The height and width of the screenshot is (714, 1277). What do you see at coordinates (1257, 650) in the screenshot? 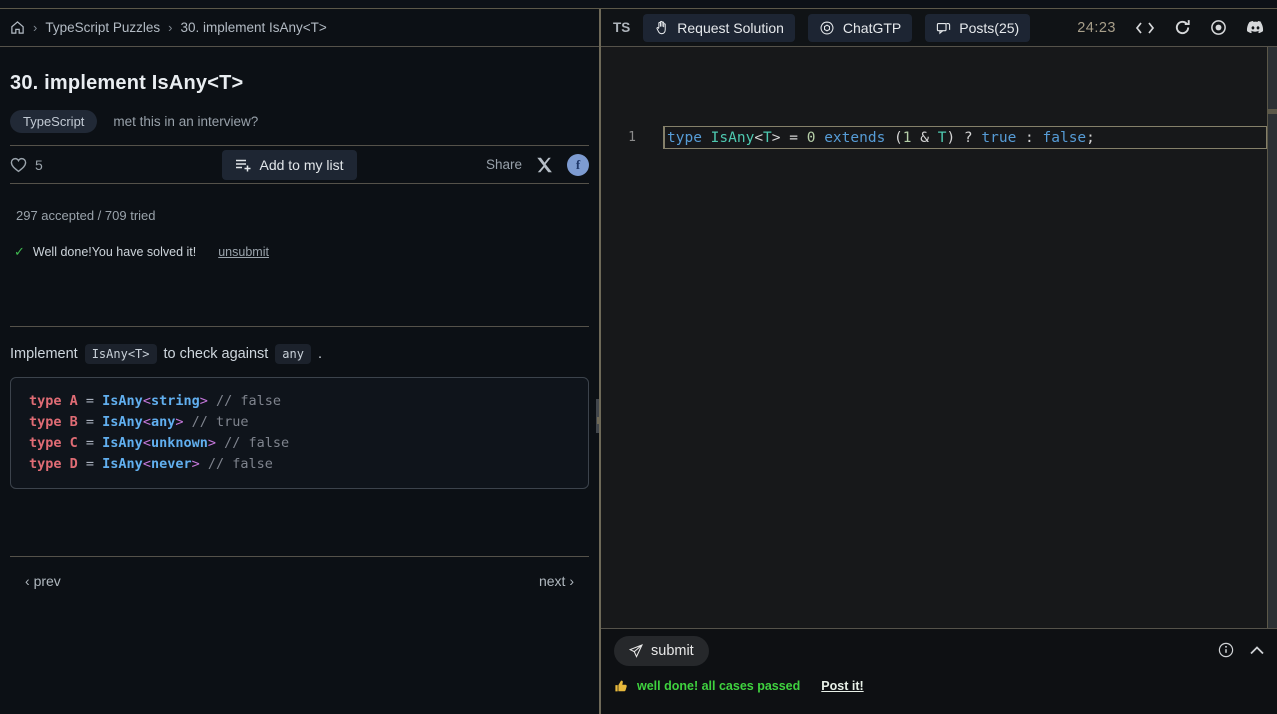
I see `chevron-up-icon` at bounding box center [1257, 650].